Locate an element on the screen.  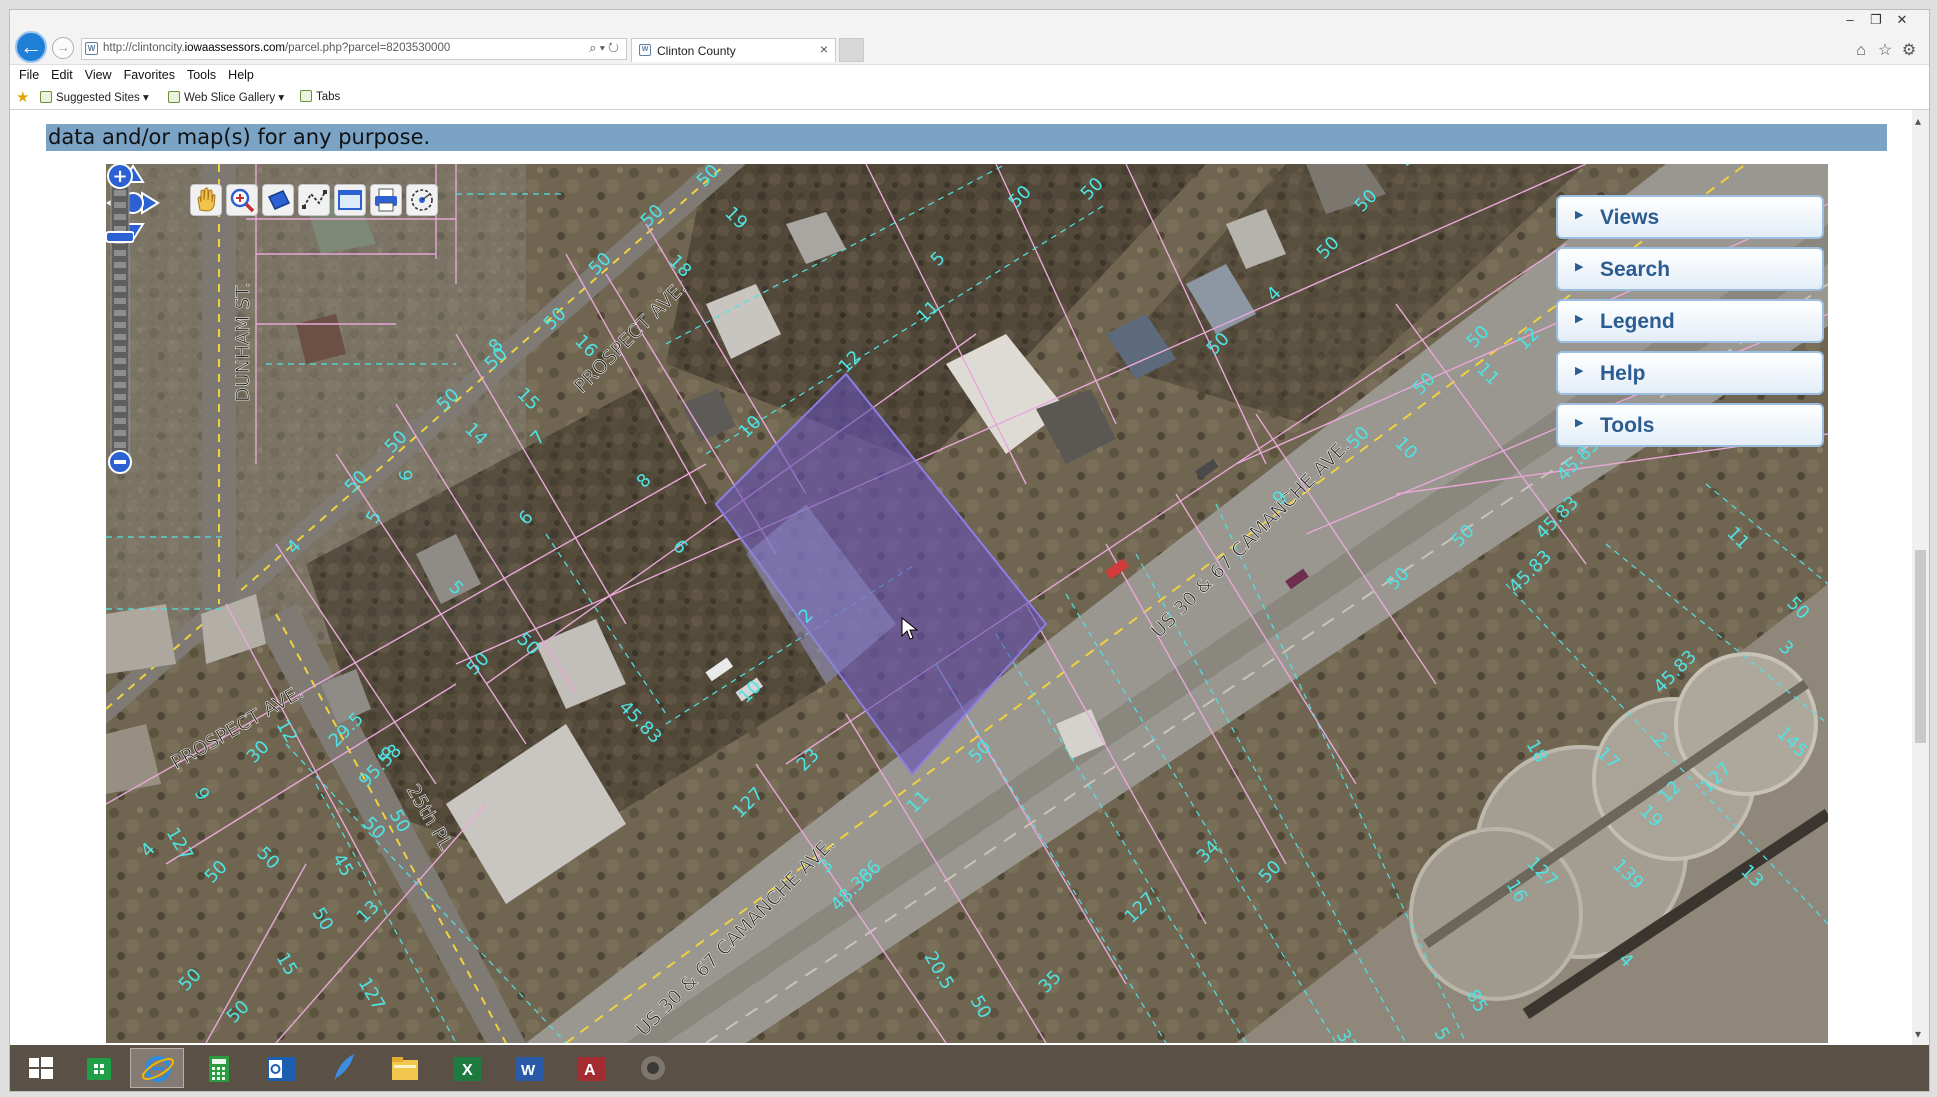
taskbar-camera is located at coordinates (653, 1068).